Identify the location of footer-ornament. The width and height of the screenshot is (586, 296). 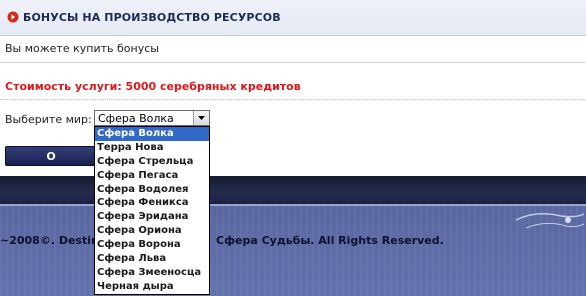
(550, 221).